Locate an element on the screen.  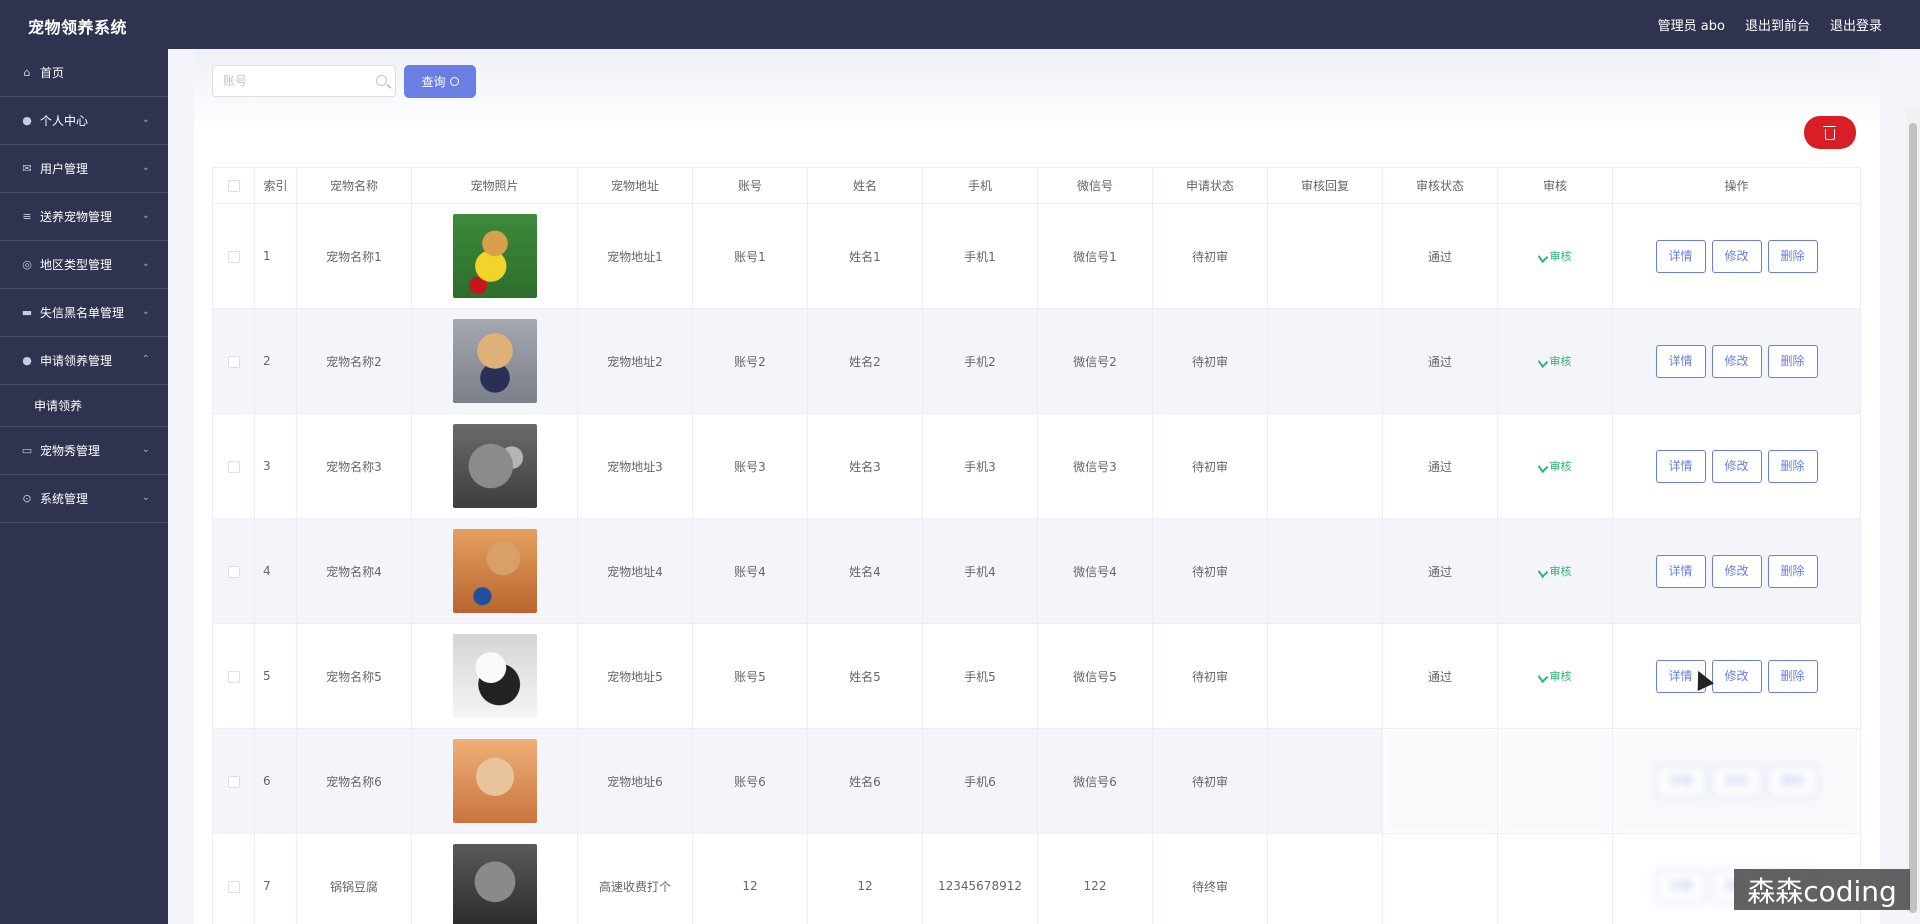
sidebar-item-pets: ≡ 送养宠物管理 ⌄ is located at coordinates (84, 217).